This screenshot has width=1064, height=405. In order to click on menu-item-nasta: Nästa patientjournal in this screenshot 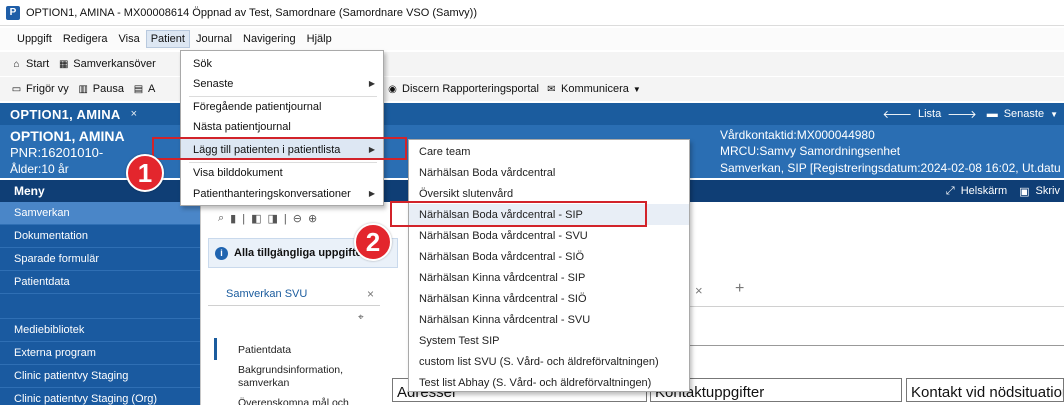, I will do `click(282, 126)`.